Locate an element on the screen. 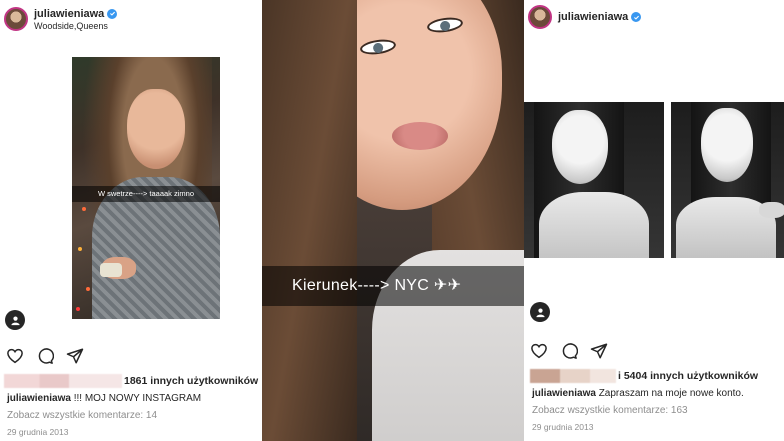  post-header: juliawieniawa is located at coordinates (585, 17).